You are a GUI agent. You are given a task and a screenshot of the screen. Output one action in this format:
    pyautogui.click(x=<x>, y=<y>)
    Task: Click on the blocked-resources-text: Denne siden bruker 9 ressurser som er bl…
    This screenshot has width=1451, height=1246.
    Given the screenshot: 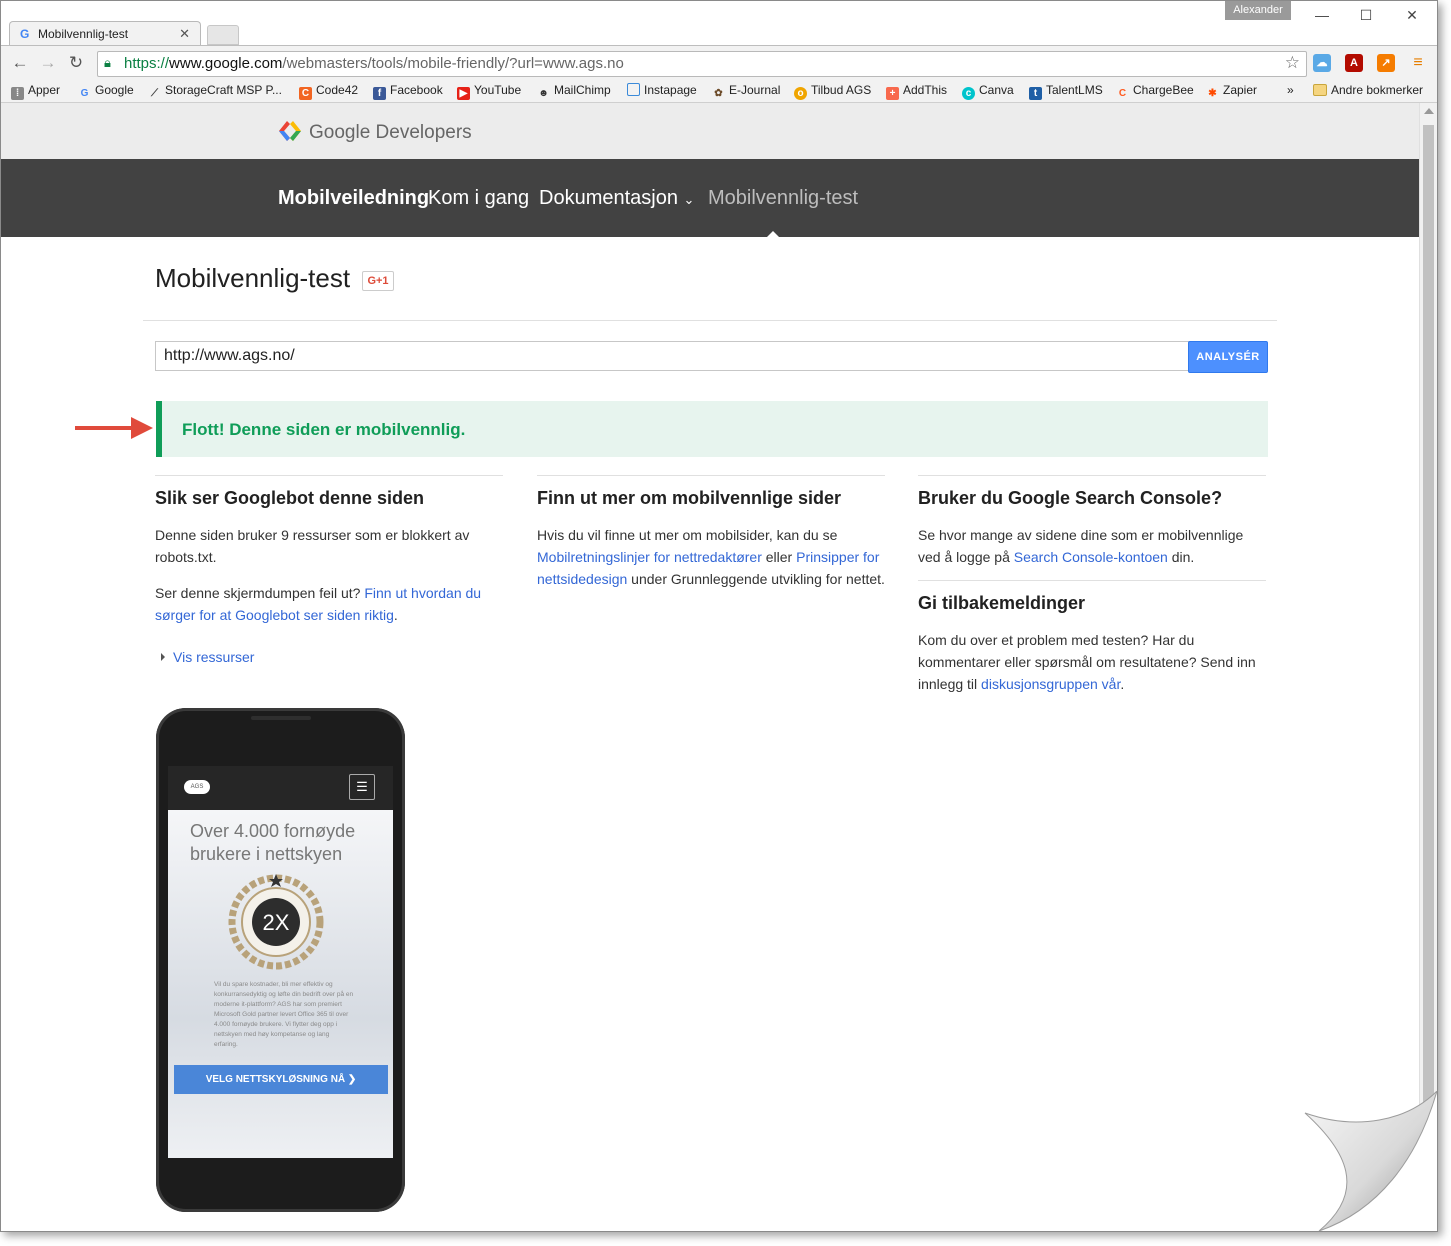 What is the action you would take?
    pyautogui.click(x=312, y=546)
    